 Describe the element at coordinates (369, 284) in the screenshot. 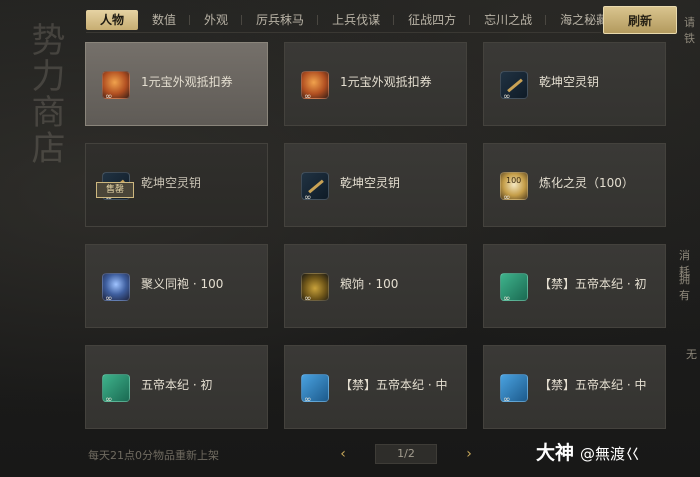

I see `item-name: 粮饷 · 100` at that location.